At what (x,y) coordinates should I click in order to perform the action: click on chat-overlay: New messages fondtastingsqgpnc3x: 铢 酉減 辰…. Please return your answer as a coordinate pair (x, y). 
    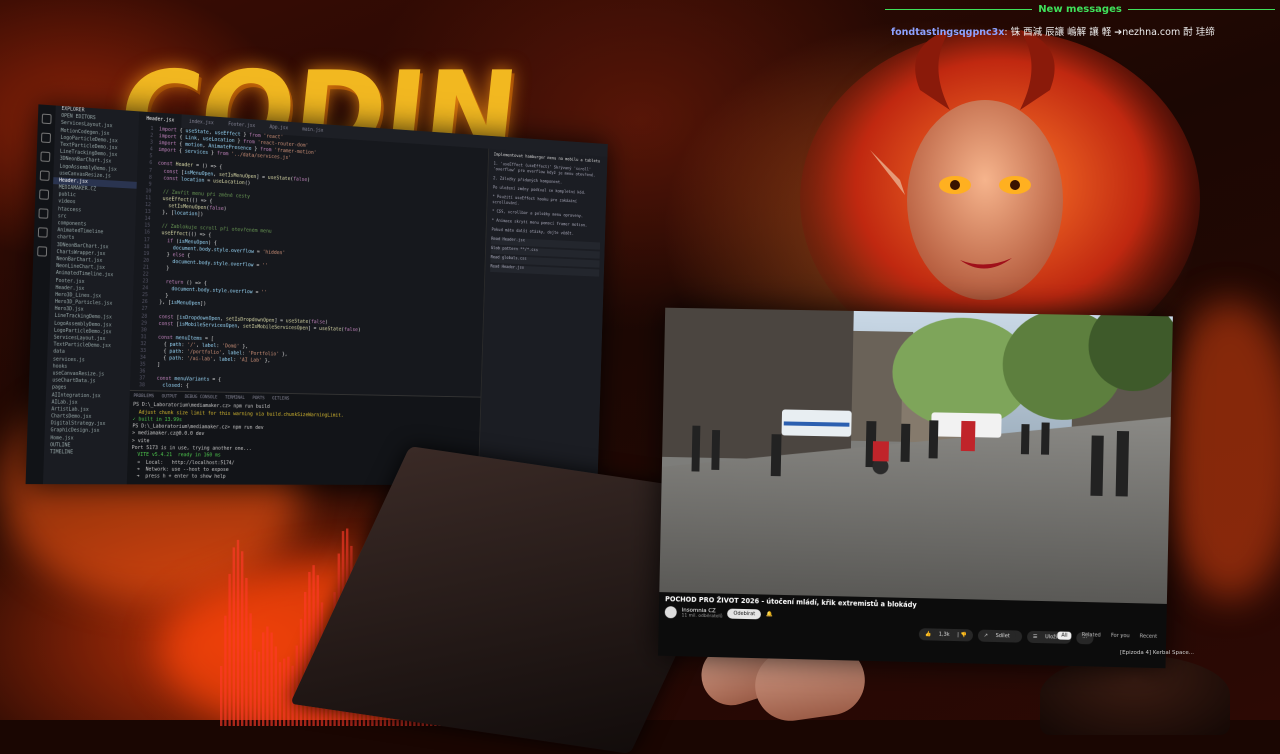
    Looking at the image, I should click on (1080, 21).